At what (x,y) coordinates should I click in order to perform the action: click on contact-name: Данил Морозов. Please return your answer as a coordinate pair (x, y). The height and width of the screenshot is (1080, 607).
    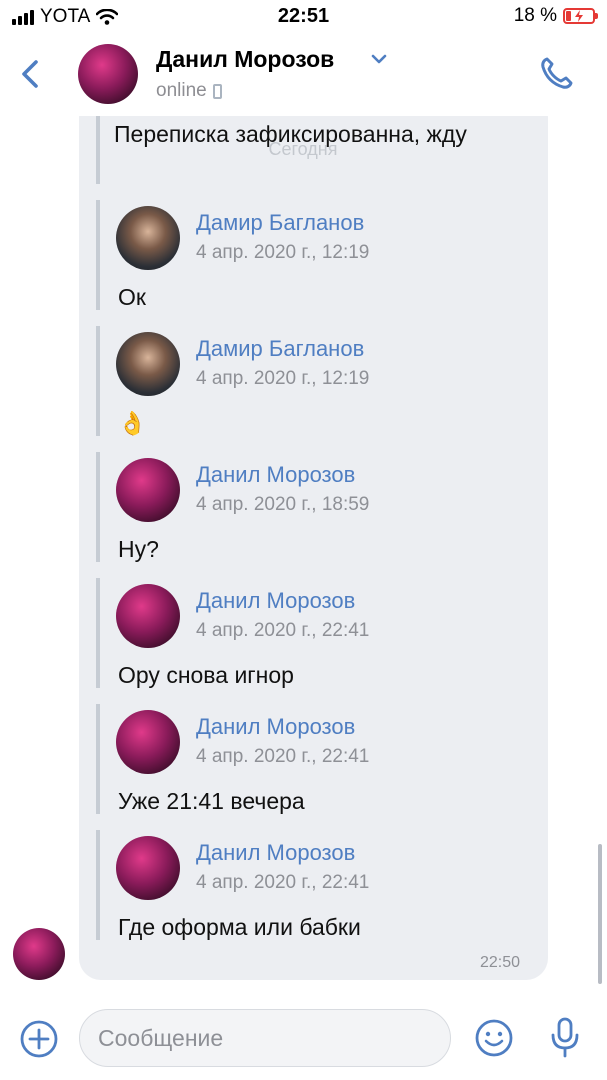
    Looking at the image, I should click on (245, 59).